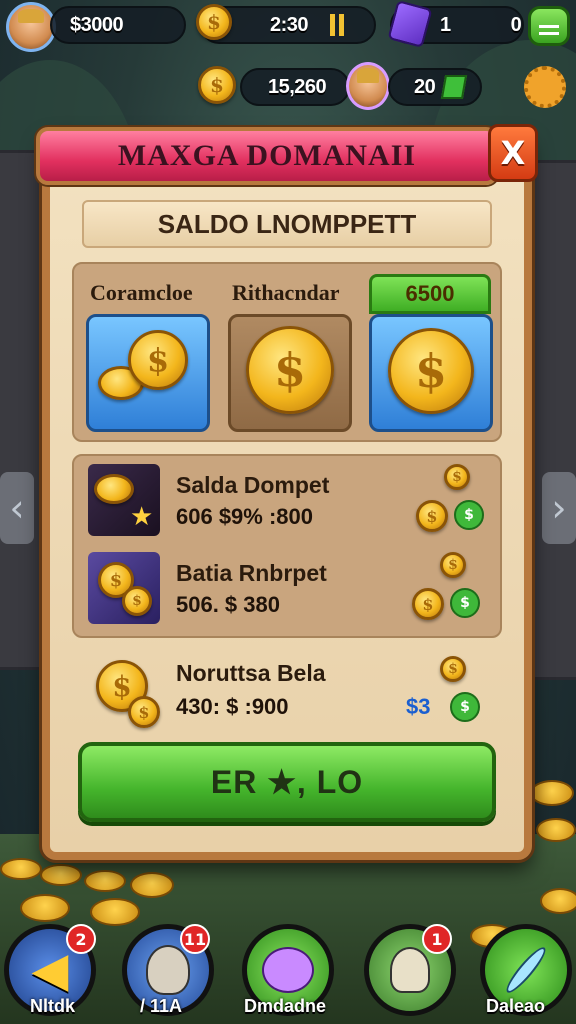 This screenshot has height=1024, width=576. I want to click on row-badge-text: $3, so click(418, 706).